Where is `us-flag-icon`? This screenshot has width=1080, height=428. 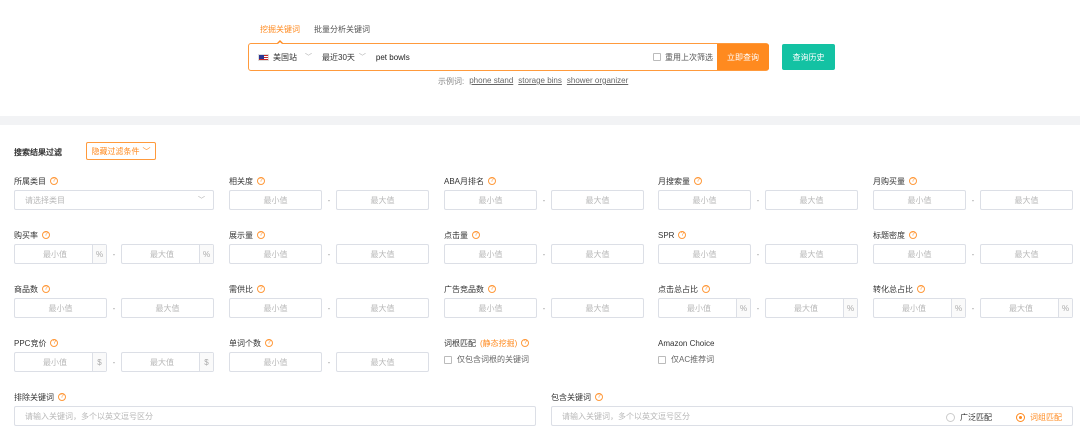 us-flag-icon is located at coordinates (263, 57).